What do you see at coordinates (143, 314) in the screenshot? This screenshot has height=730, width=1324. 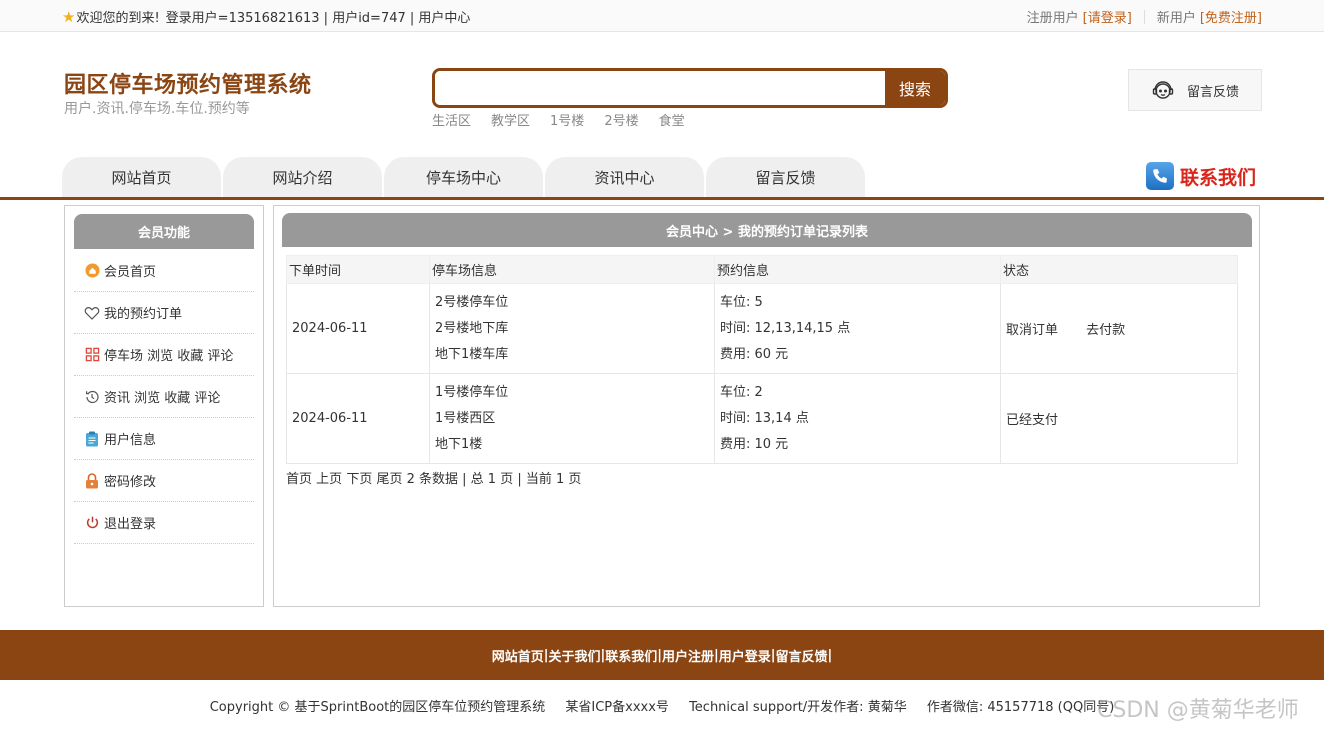 I see `sidebar-item-label: 我的预约订单` at bounding box center [143, 314].